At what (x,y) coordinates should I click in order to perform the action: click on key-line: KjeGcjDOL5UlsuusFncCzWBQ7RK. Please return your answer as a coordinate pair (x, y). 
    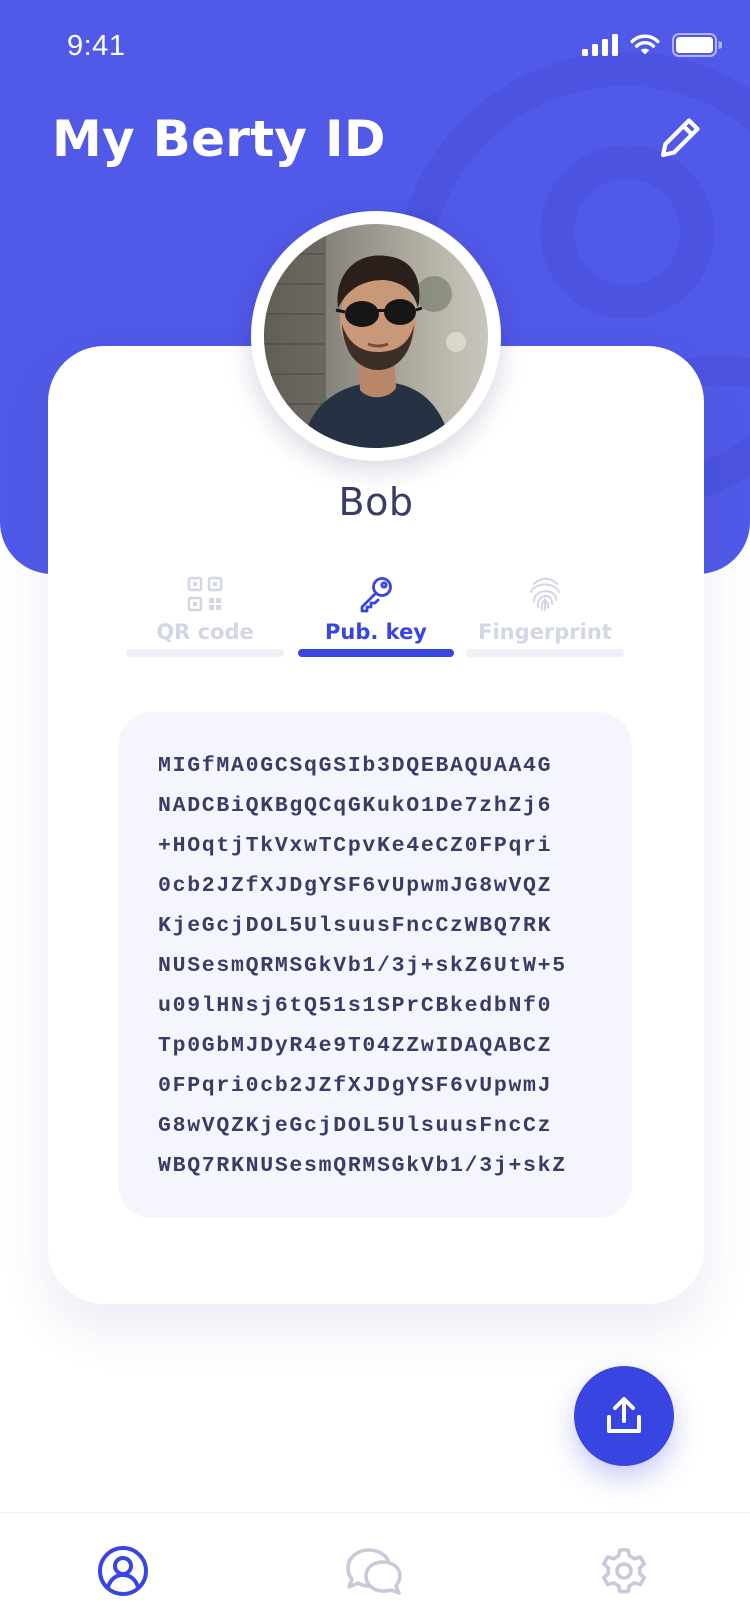
    Looking at the image, I should click on (355, 926).